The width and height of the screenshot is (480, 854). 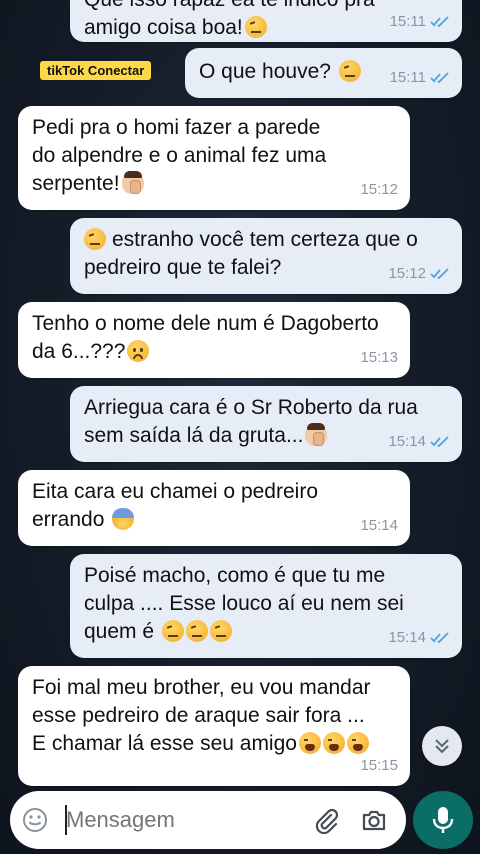 I want to click on message-composer, so click(x=208, y=820).